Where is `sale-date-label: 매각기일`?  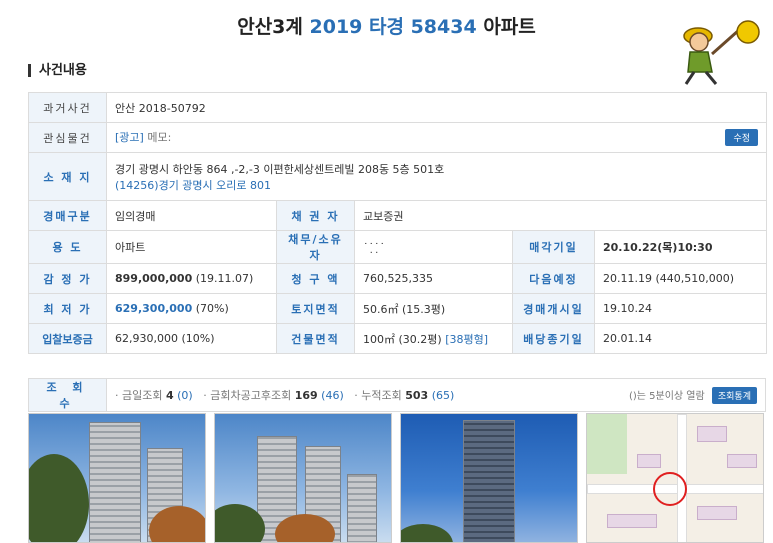
sale-date-label: 매각기일 is located at coordinates (553, 247).